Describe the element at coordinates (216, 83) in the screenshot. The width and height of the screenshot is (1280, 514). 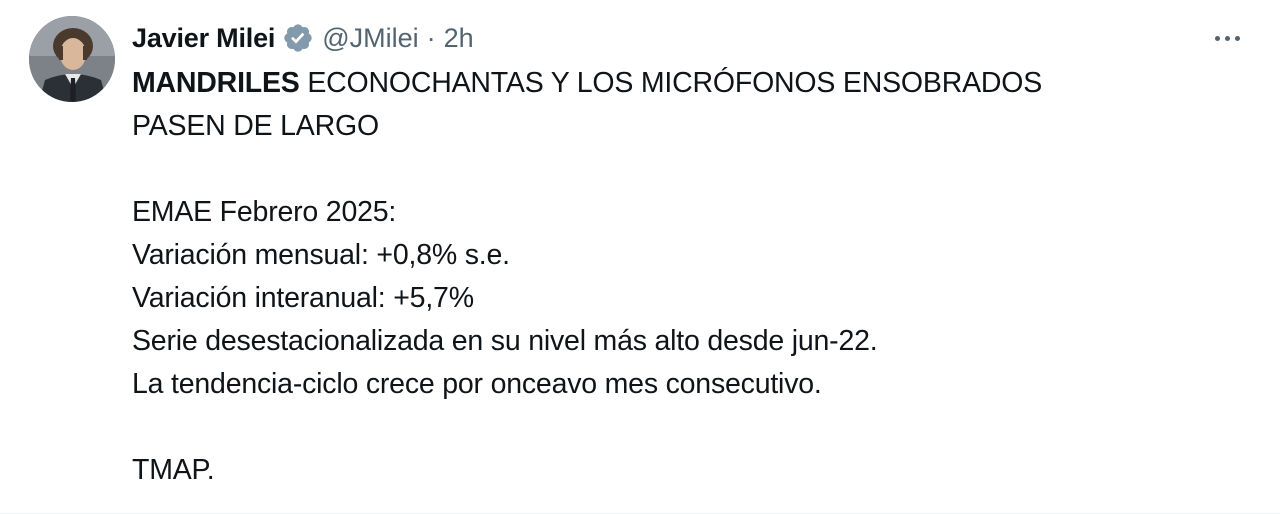
I see `tweet-text-bold: MANDRILES` at that location.